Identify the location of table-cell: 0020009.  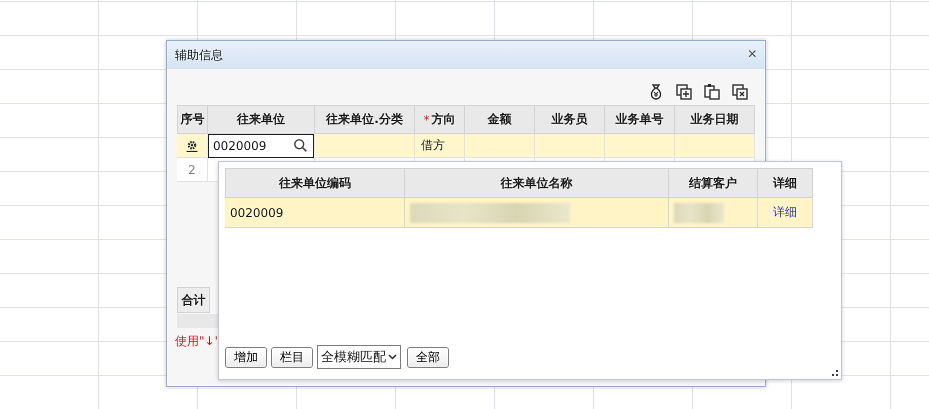
(315, 213).